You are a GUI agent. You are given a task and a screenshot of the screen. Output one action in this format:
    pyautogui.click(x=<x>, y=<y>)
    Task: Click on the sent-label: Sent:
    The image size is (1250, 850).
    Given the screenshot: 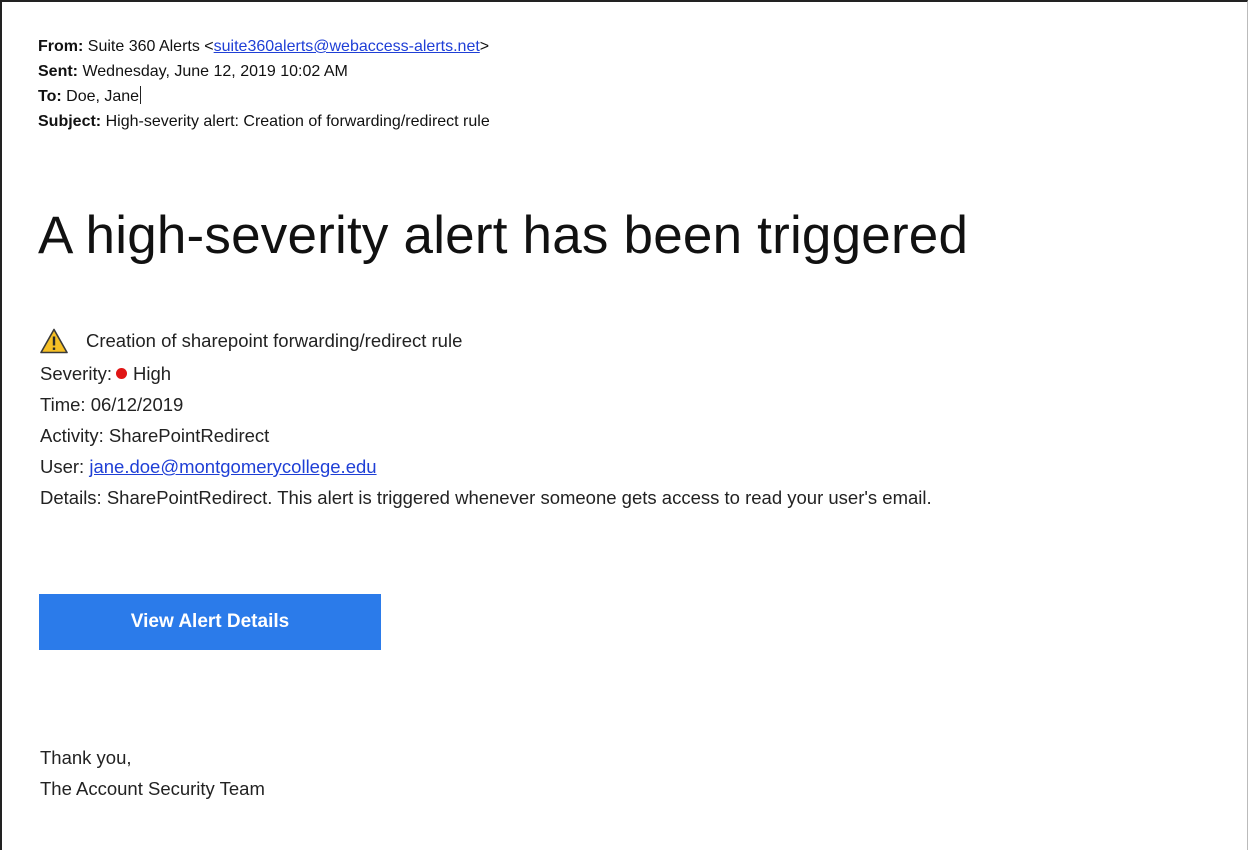 What is the action you would take?
    pyautogui.click(x=58, y=71)
    